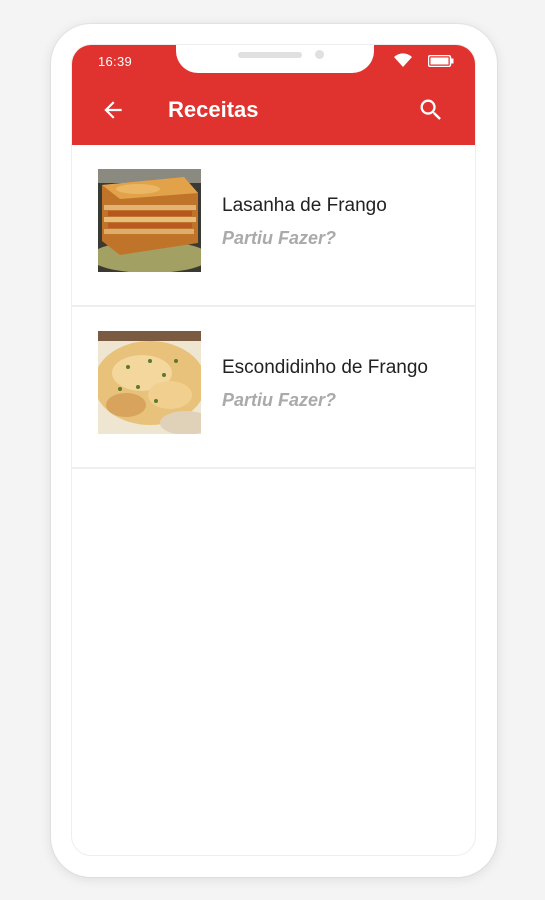  What do you see at coordinates (273, 388) in the screenshot?
I see `recipe-item-escondidinho: Escondidinho de Frango Partiu Fazer?` at bounding box center [273, 388].